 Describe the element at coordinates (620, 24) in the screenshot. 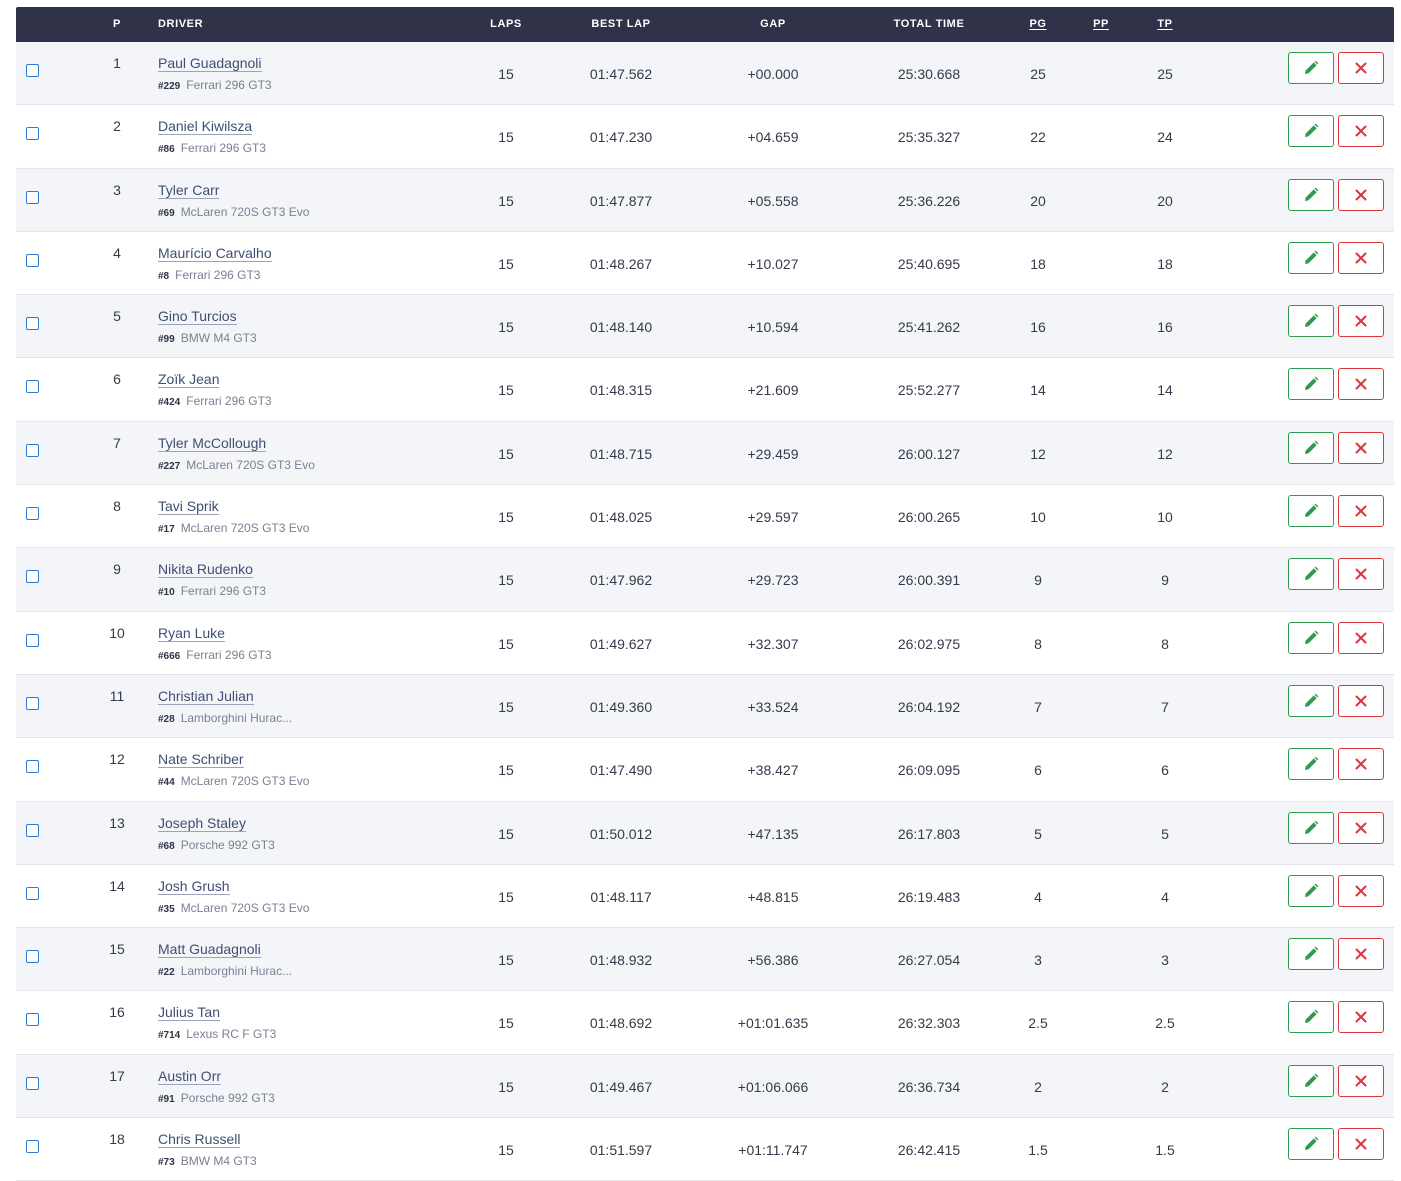

I see `col-header-best-lap: BEST LAP` at that location.